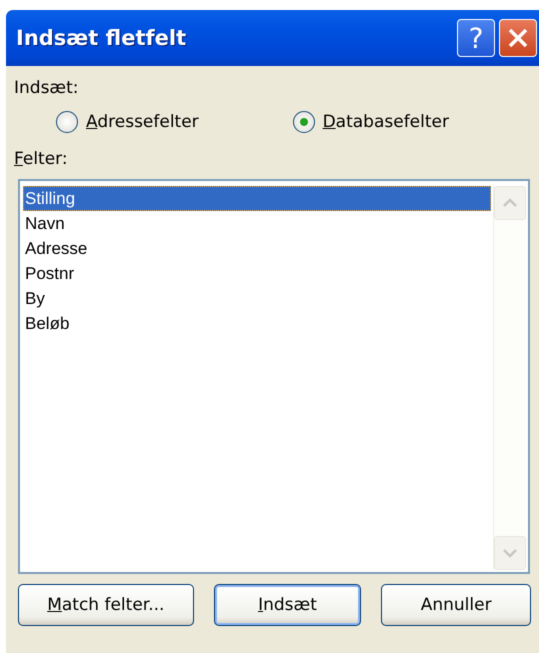 This screenshot has width=539, height=653. I want to click on group-label: Indsæt:, so click(47, 88).